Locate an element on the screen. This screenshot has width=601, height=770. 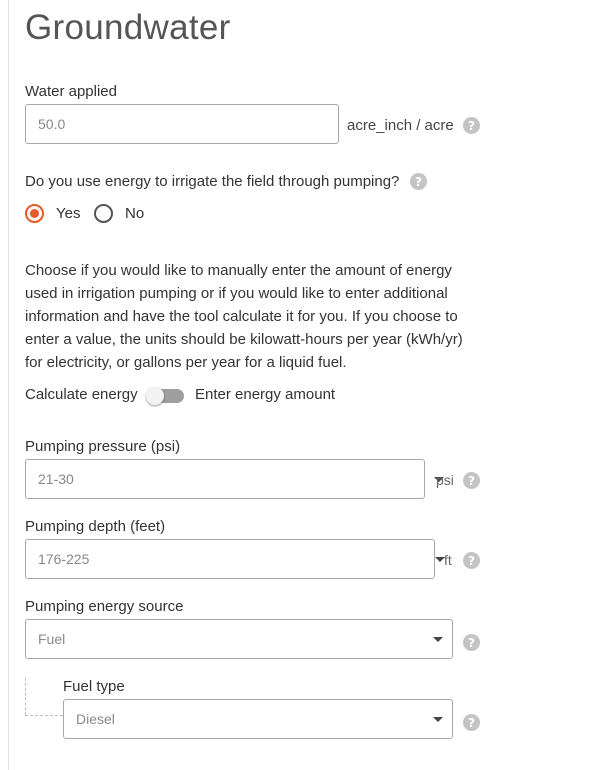
section-title: Groundwater is located at coordinates (128, 27).